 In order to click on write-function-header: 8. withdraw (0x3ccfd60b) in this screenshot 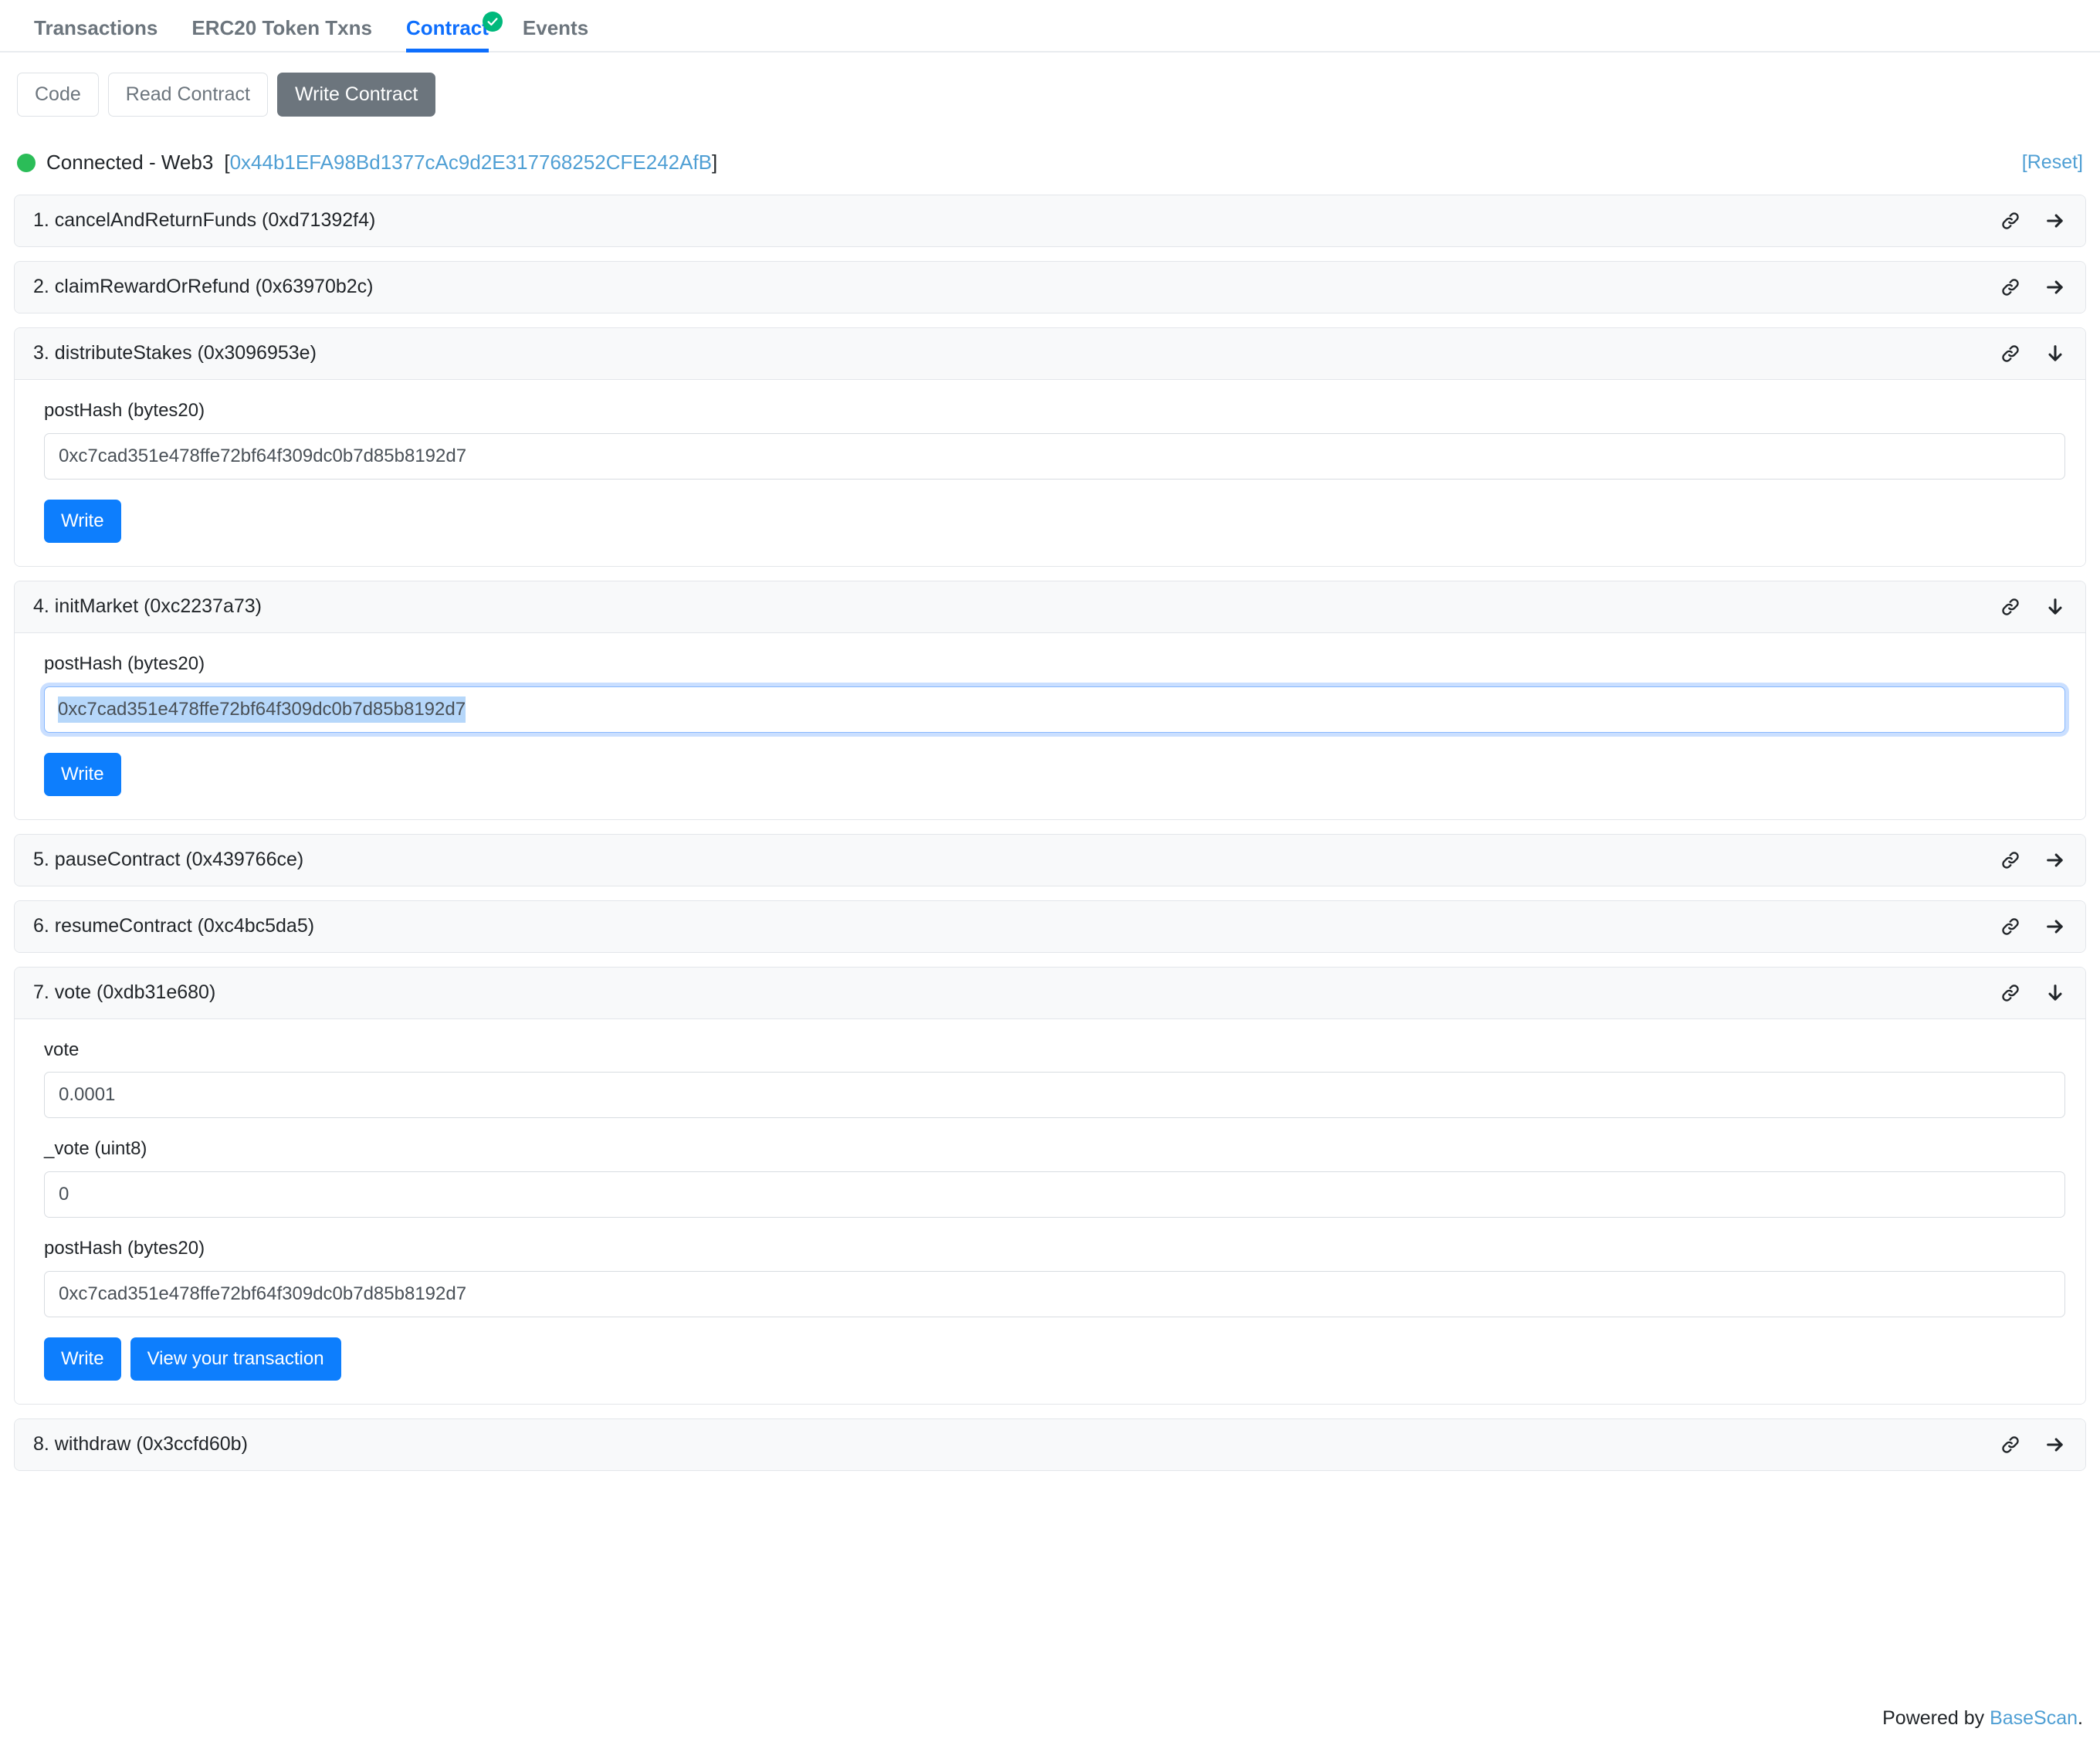, I will do `click(1050, 1444)`.